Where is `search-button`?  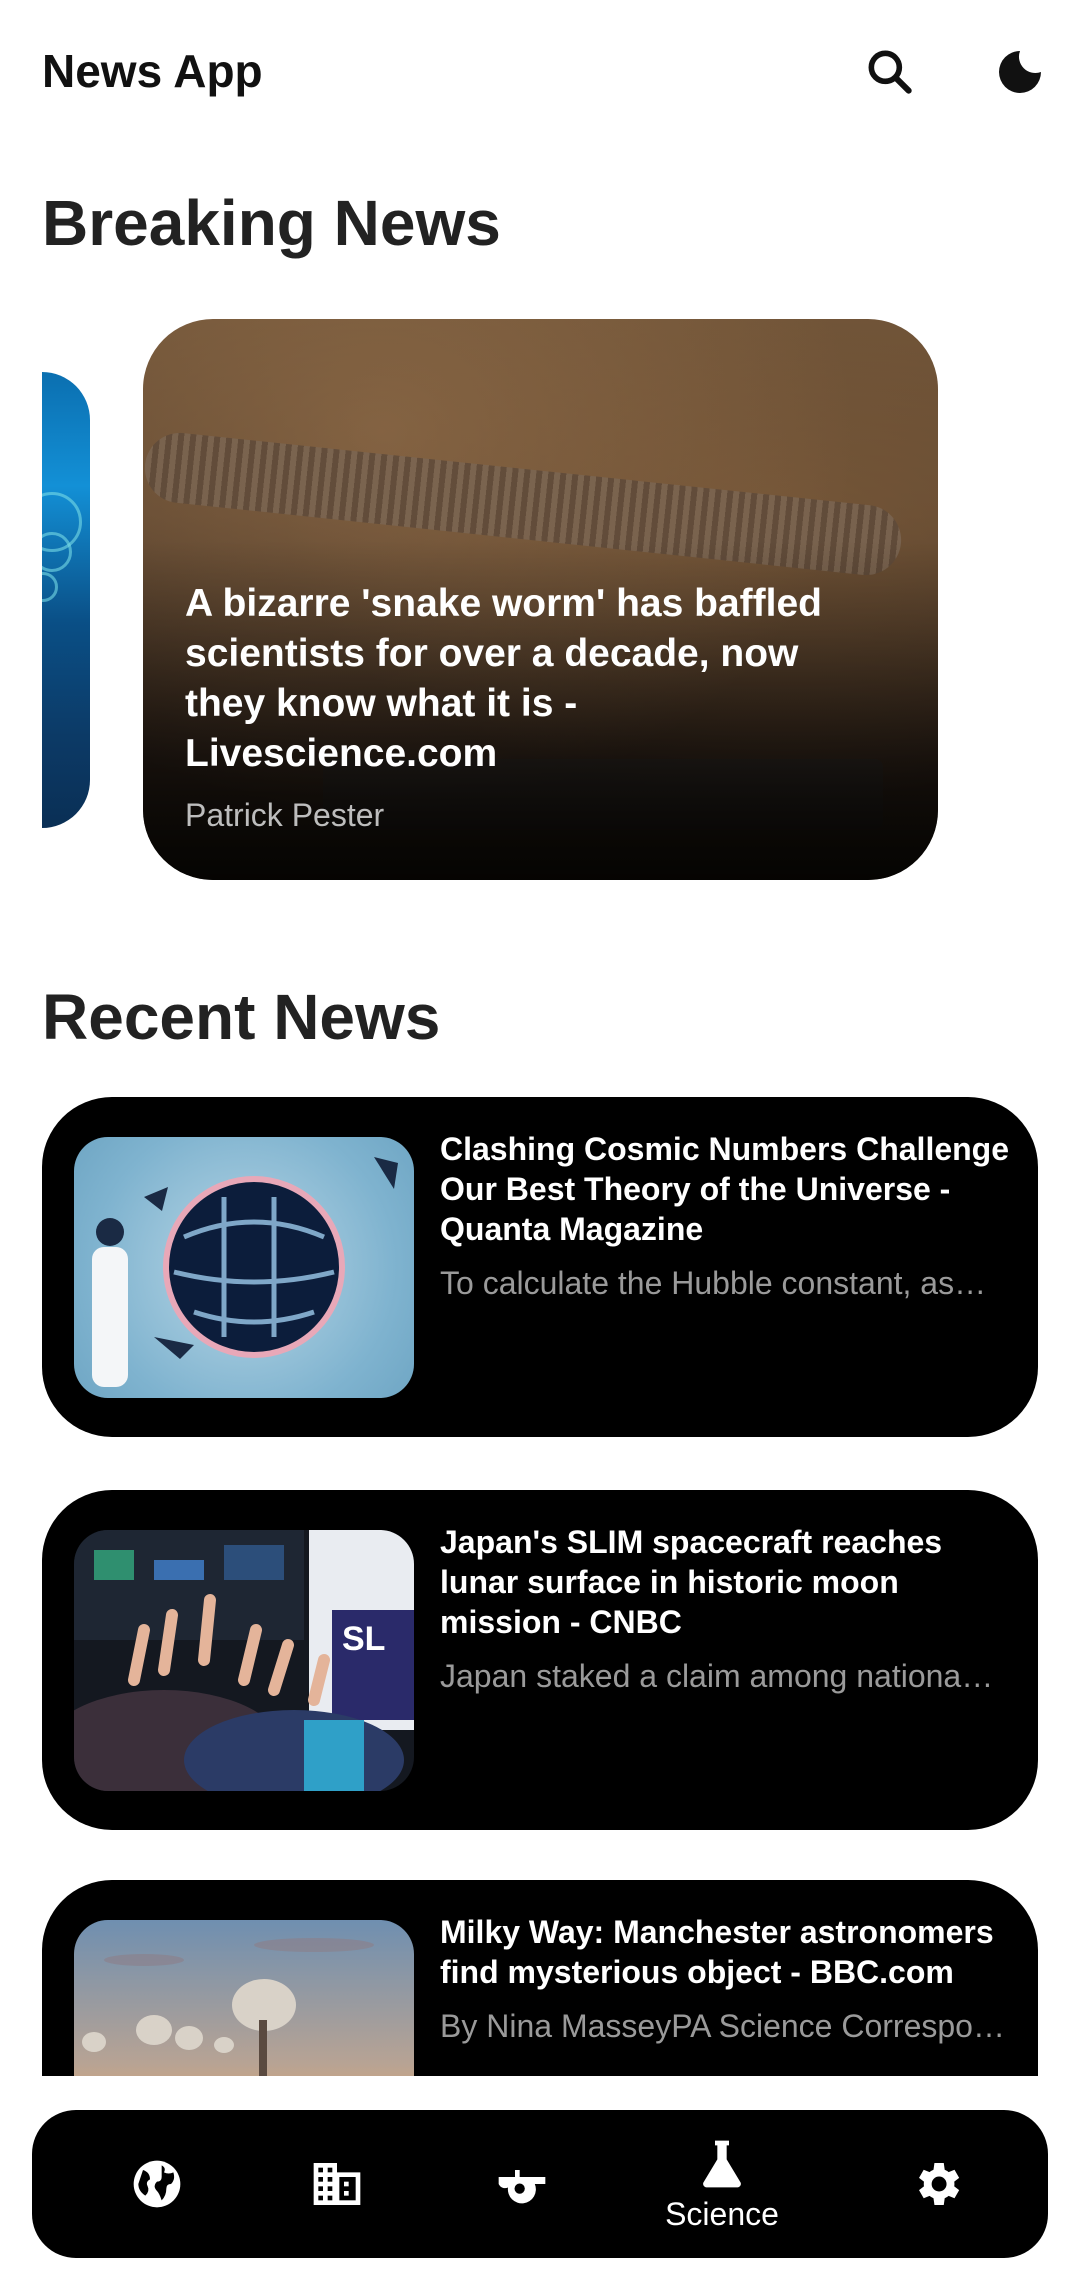 search-button is located at coordinates (890, 72).